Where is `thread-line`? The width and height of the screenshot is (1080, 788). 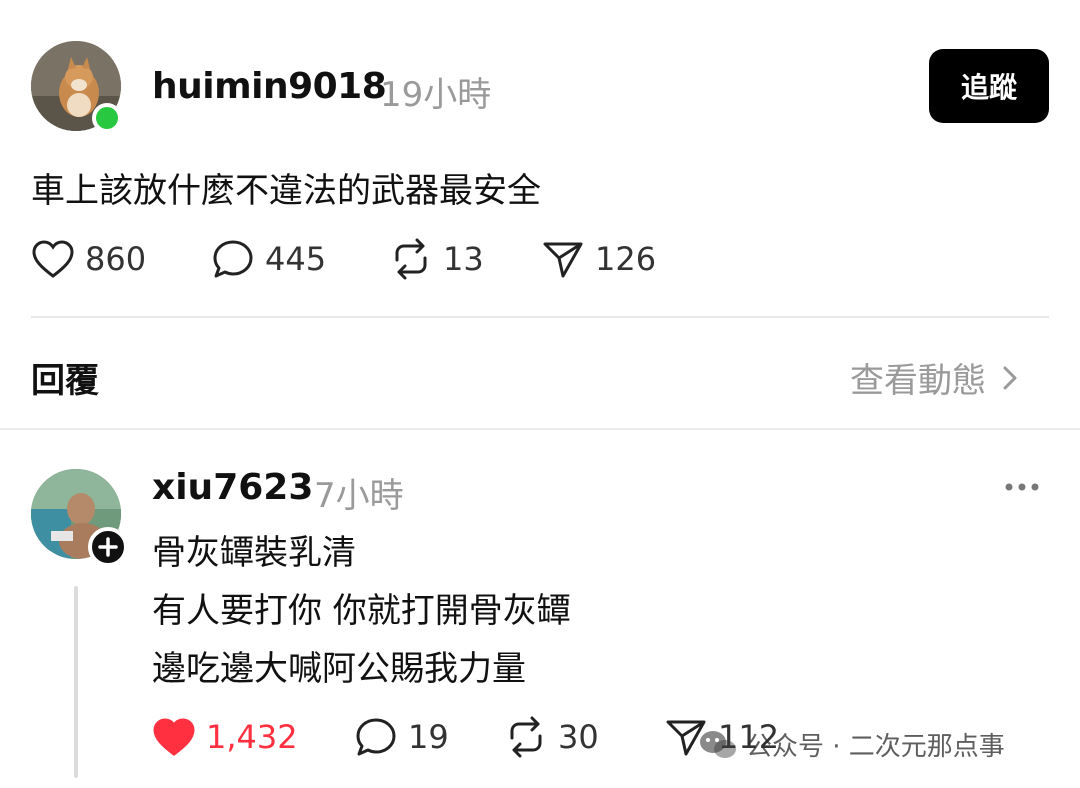
thread-line is located at coordinates (76, 682).